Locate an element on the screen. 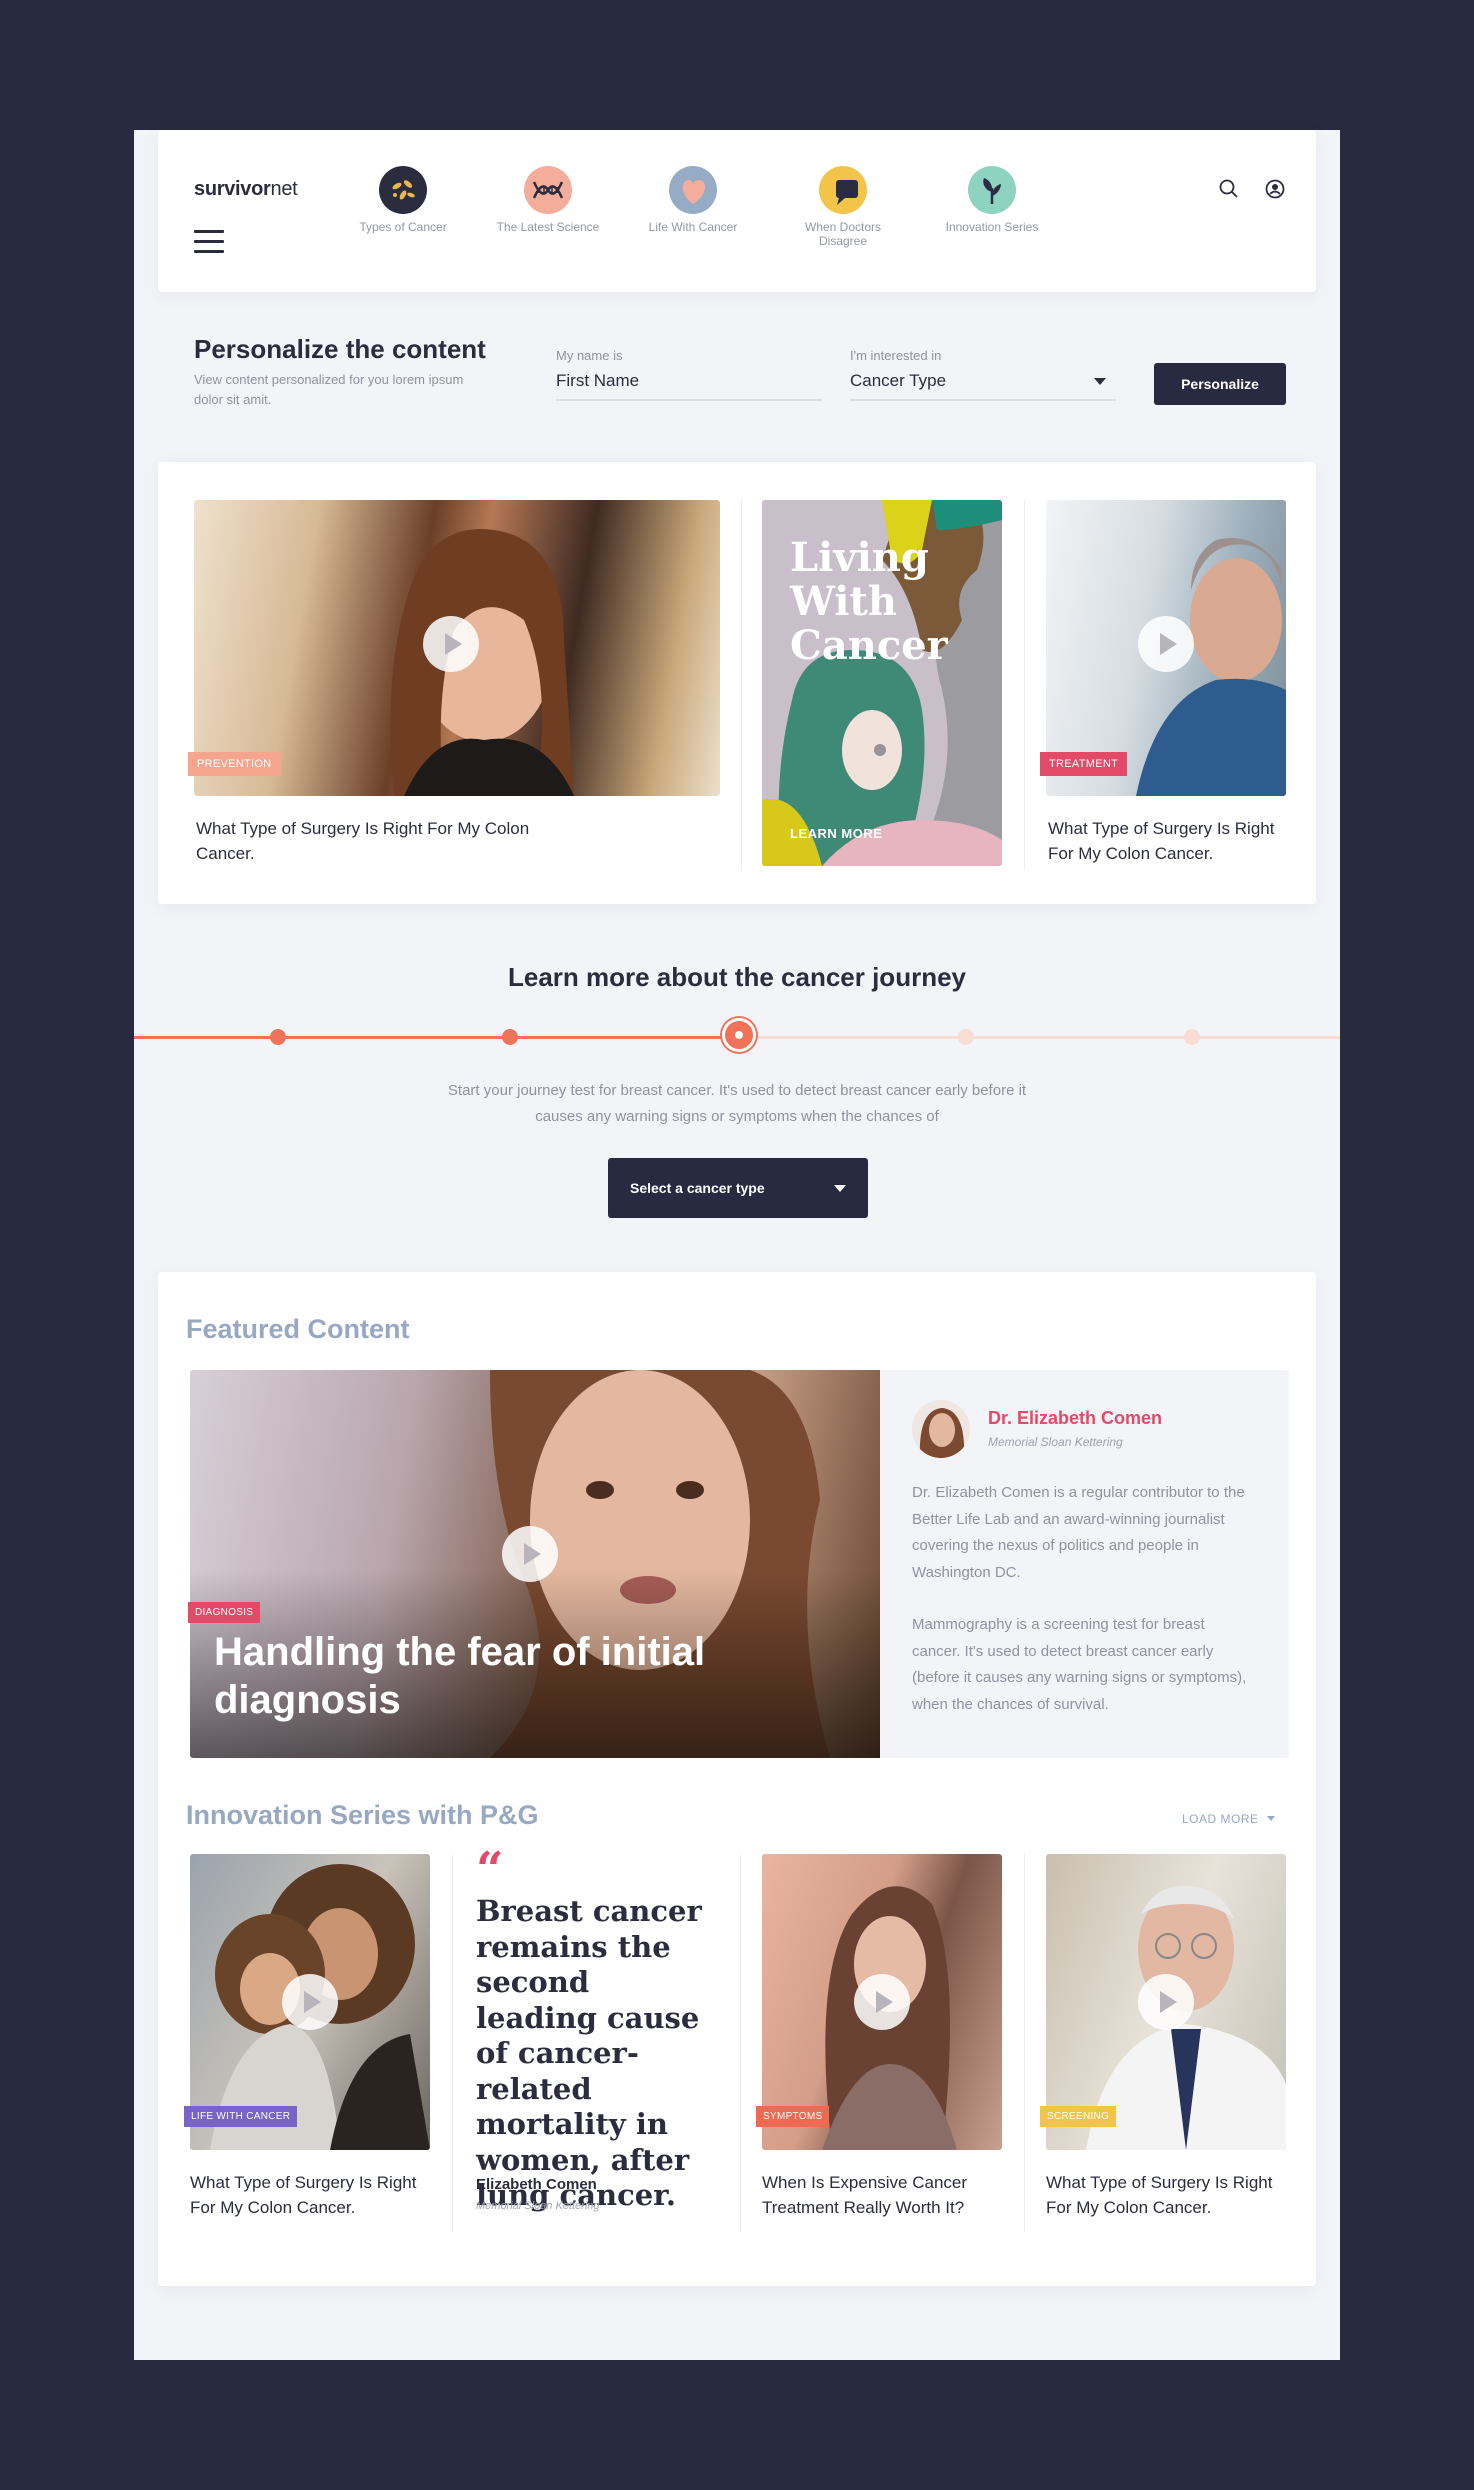 This screenshot has height=2490, width=1474. cancer-type-dropdown: Select a cancer type is located at coordinates (738, 1188).